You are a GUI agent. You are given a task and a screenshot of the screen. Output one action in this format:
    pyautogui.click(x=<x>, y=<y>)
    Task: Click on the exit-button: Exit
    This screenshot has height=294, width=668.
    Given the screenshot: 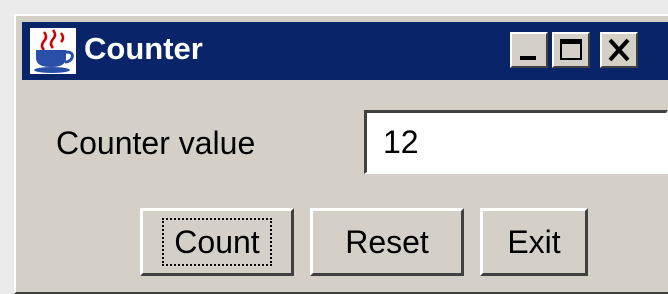 What is the action you would take?
    pyautogui.click(x=534, y=242)
    